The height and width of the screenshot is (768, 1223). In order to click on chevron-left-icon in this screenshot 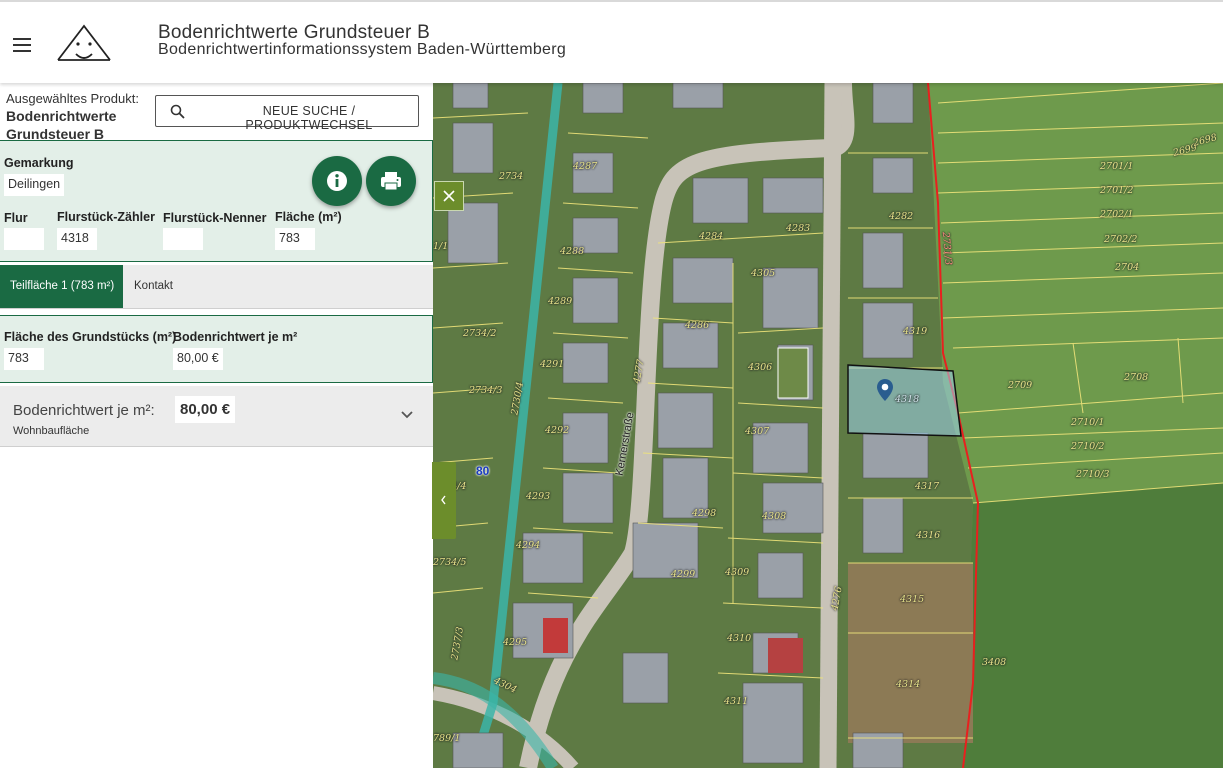, I will do `click(443, 500)`.